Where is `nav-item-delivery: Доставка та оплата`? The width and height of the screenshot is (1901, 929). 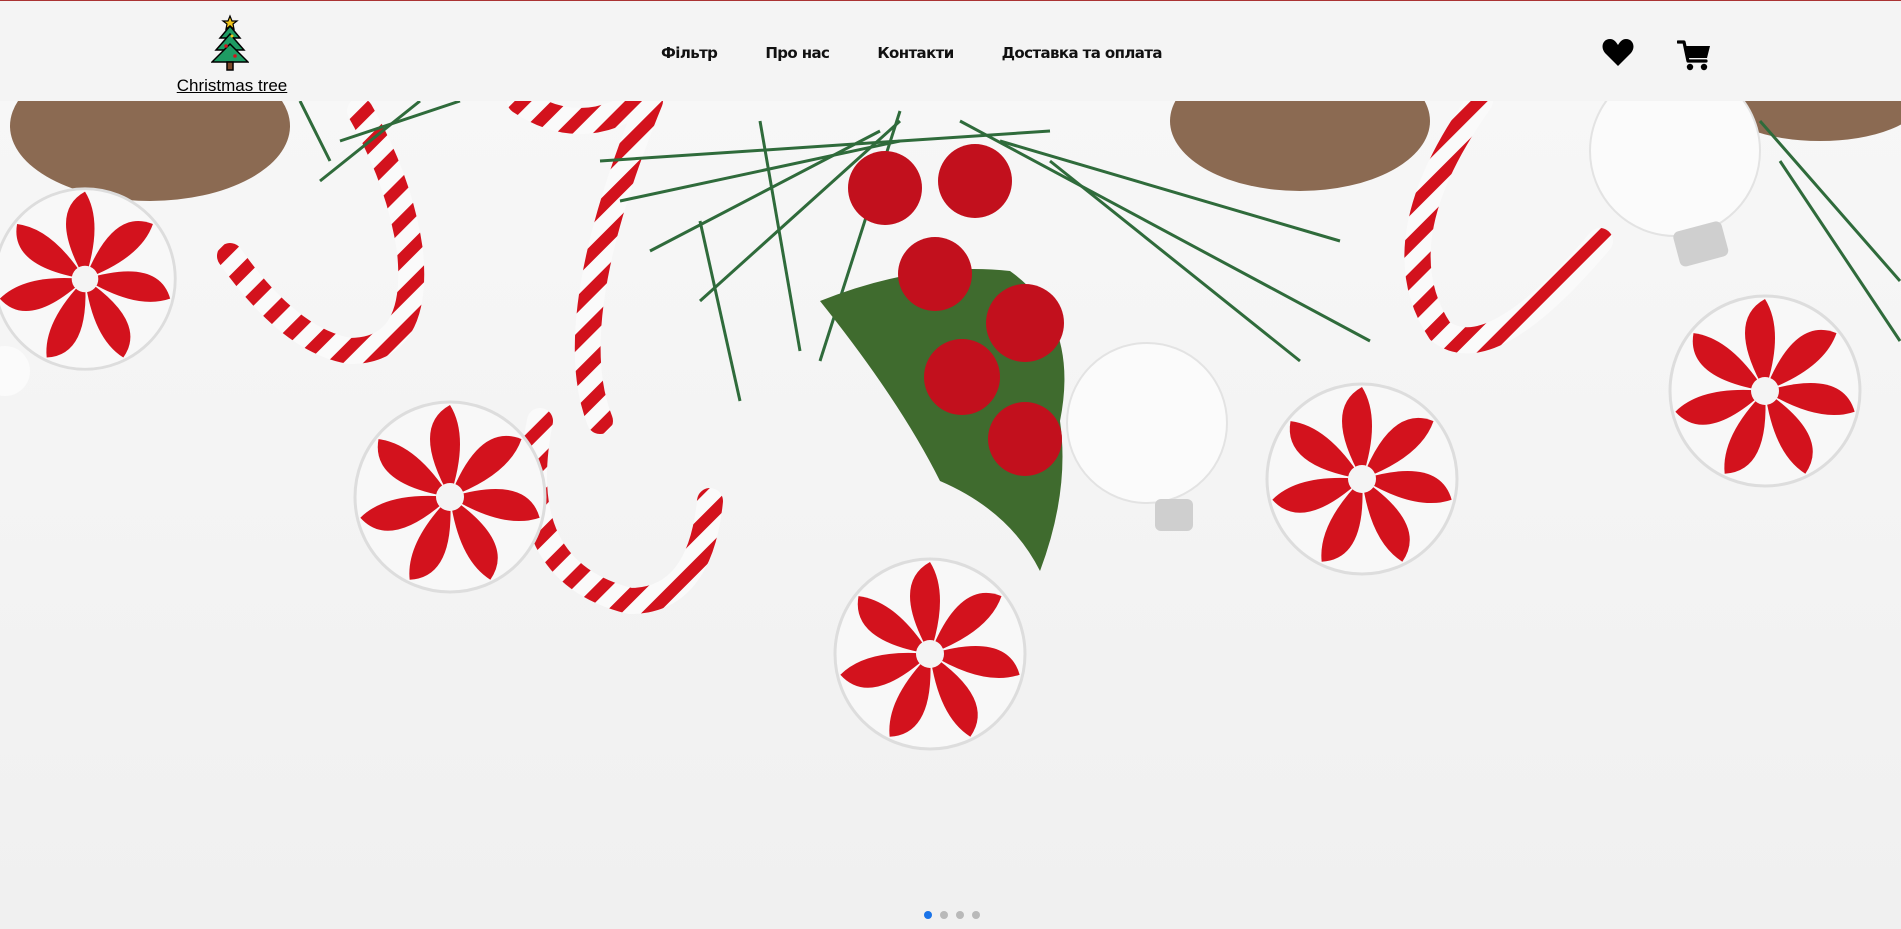
nav-item-delivery: Доставка та оплата is located at coordinates (1082, 53).